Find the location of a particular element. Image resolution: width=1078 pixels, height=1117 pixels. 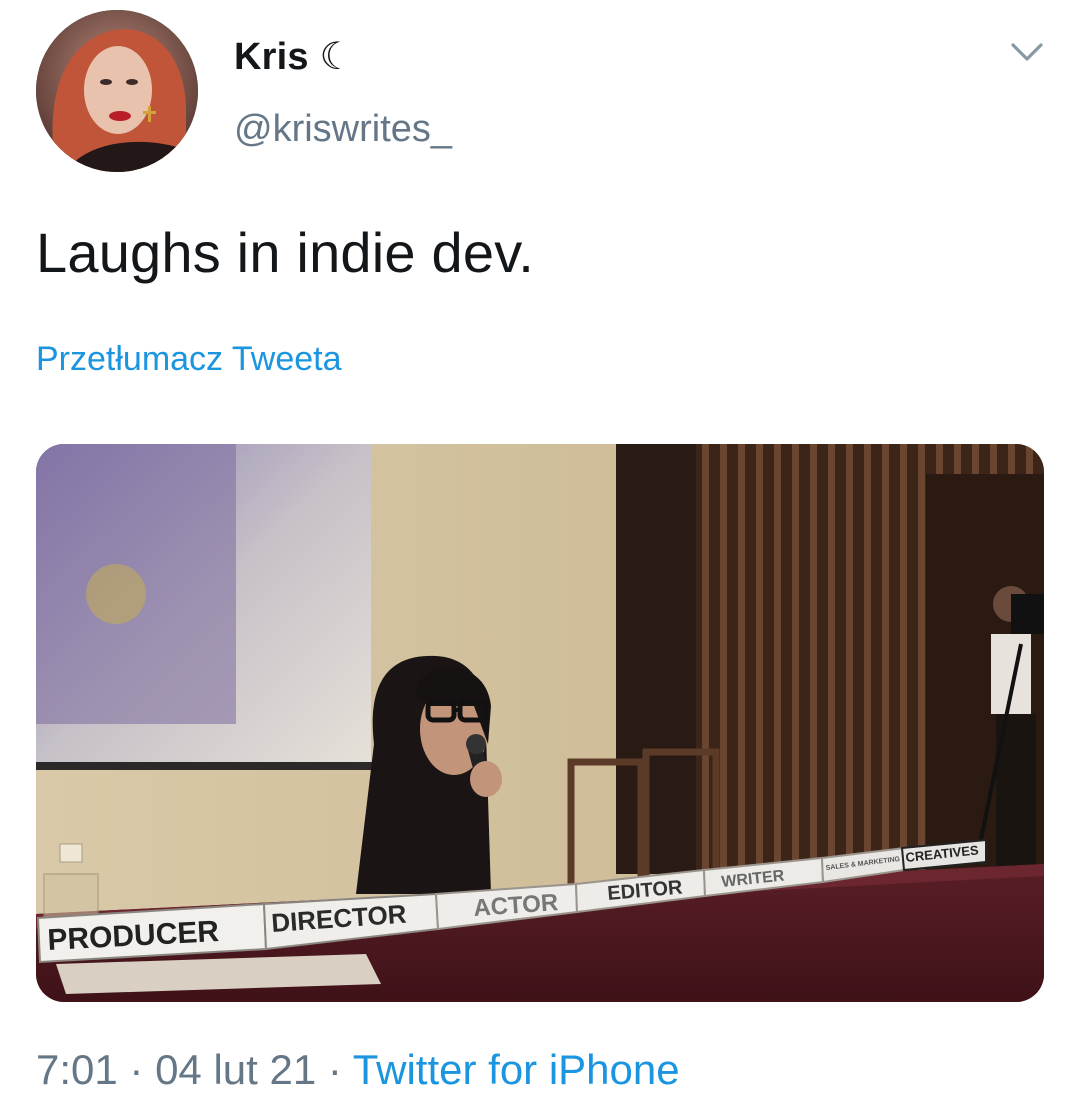

tweet-text: Laughs in indie dev. is located at coordinates (285, 252).